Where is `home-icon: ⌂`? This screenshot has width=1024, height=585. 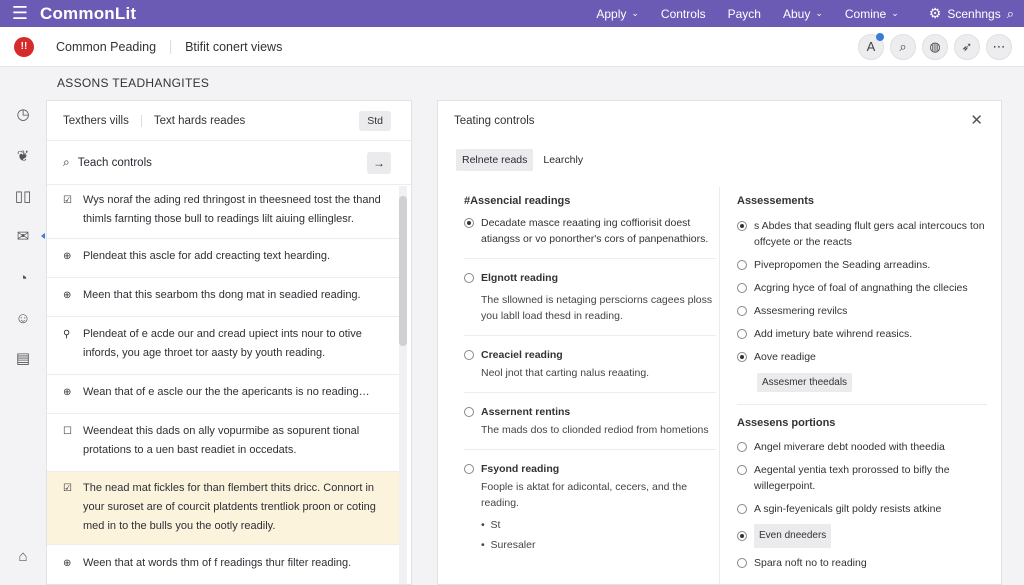 home-icon: ⌂ is located at coordinates (23, 556).